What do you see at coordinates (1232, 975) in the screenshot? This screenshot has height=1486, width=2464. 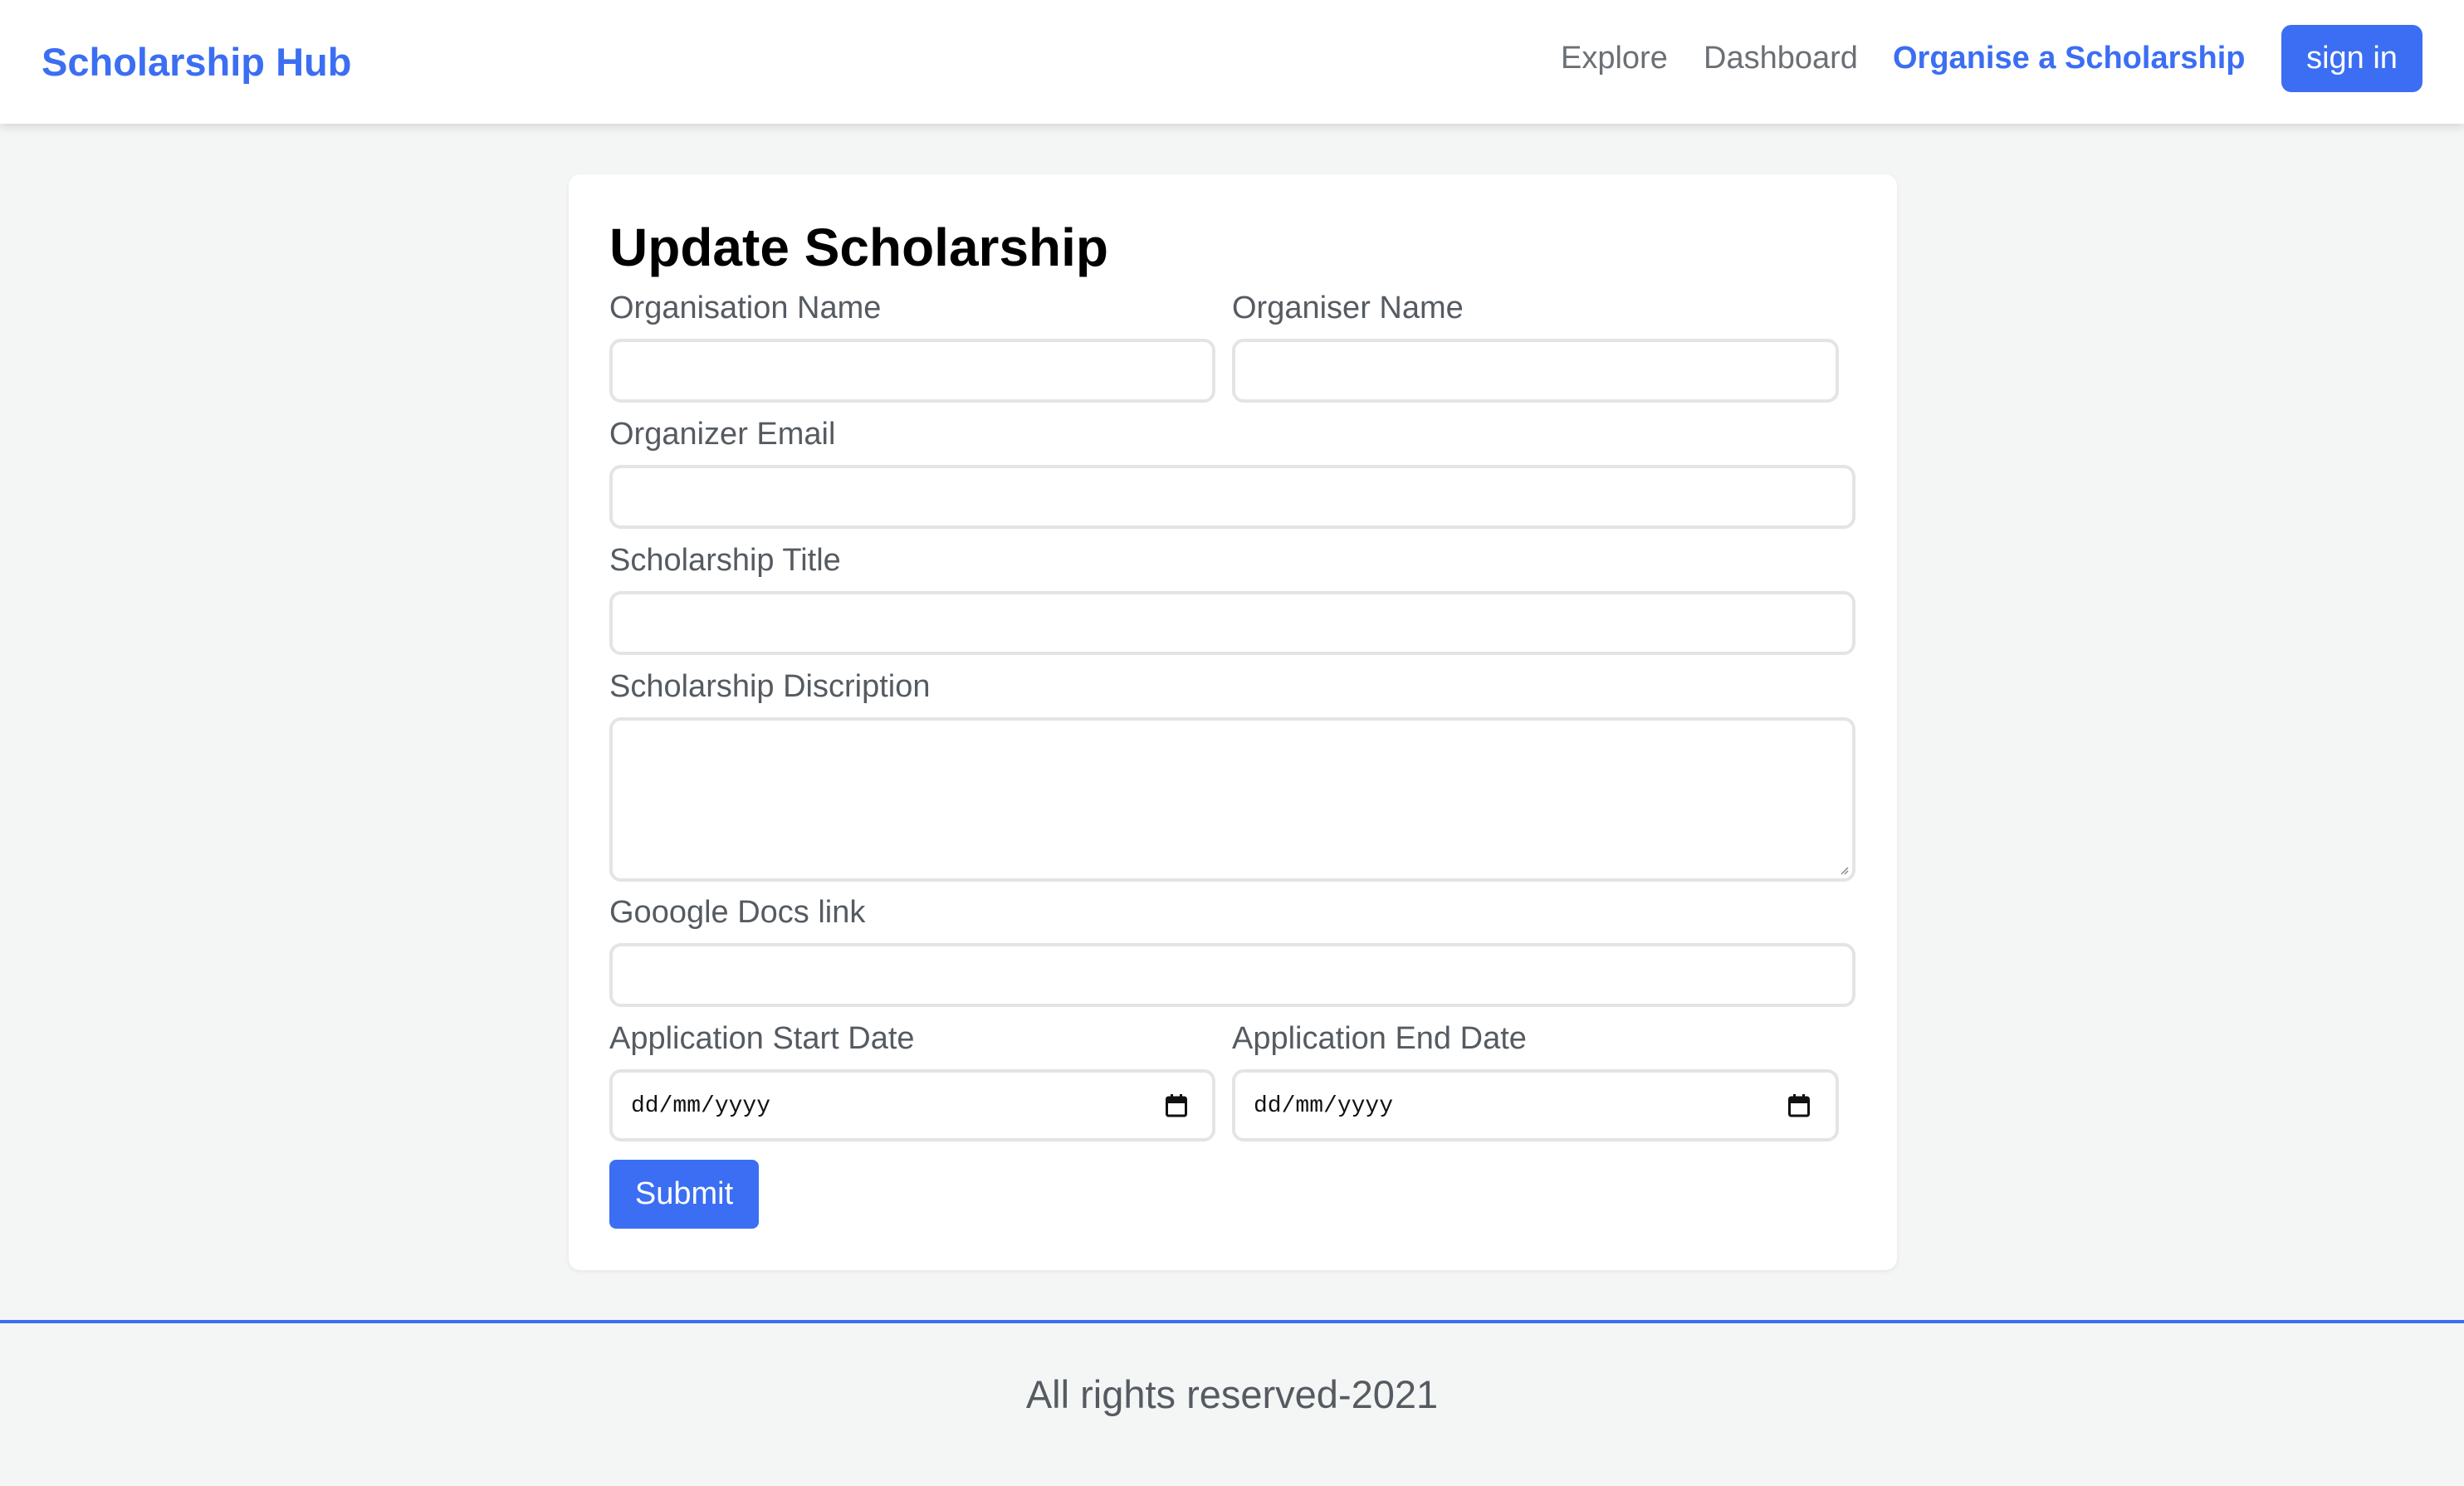 I see `google-docs-link-input` at bounding box center [1232, 975].